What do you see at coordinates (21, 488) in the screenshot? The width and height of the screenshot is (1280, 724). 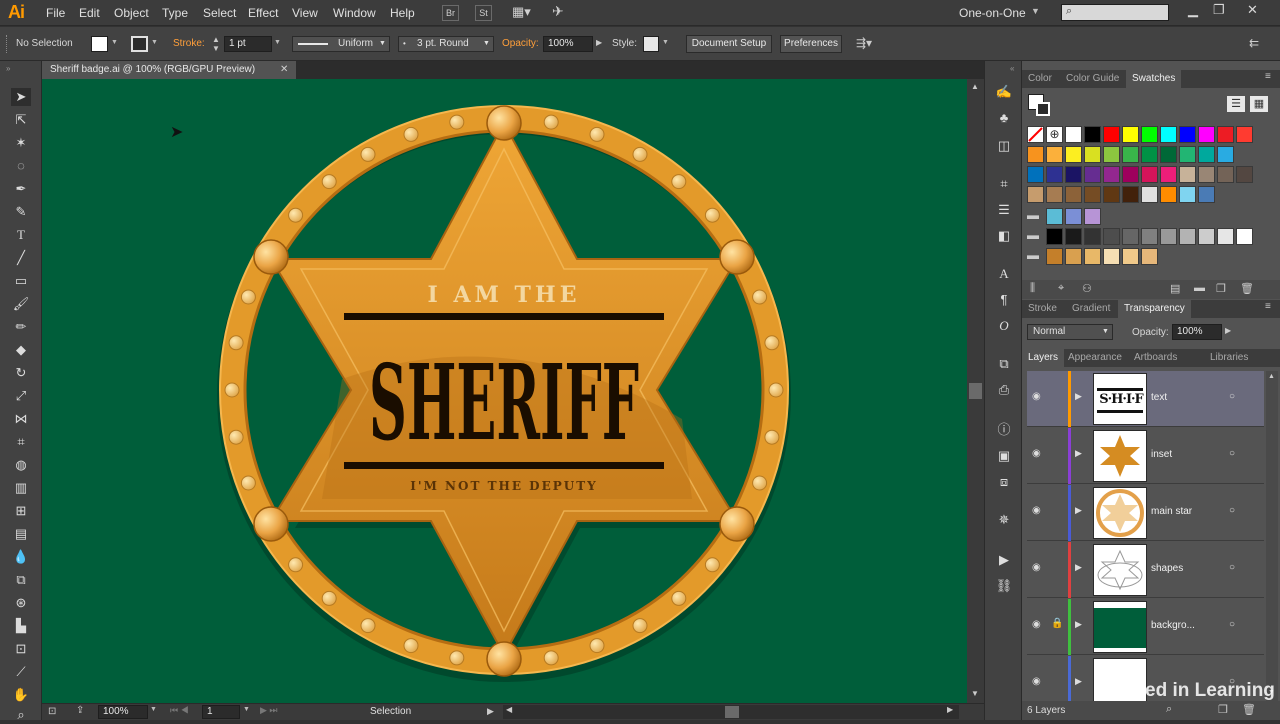 I see `perspective-grid-tool-icon: ▥` at bounding box center [21, 488].